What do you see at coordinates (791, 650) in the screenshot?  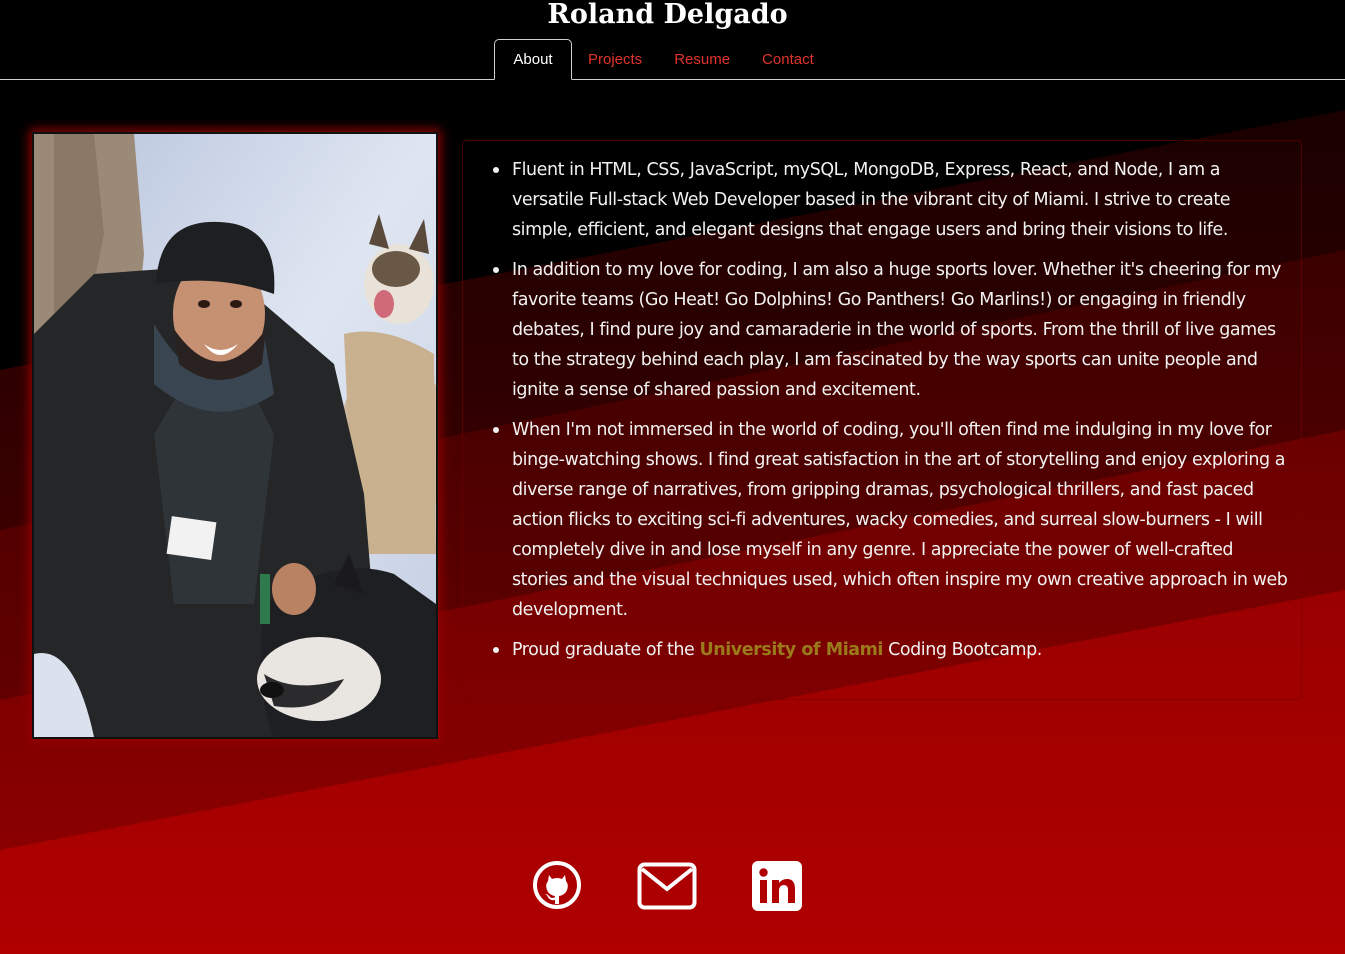 I see `school-link: University of Miami` at bounding box center [791, 650].